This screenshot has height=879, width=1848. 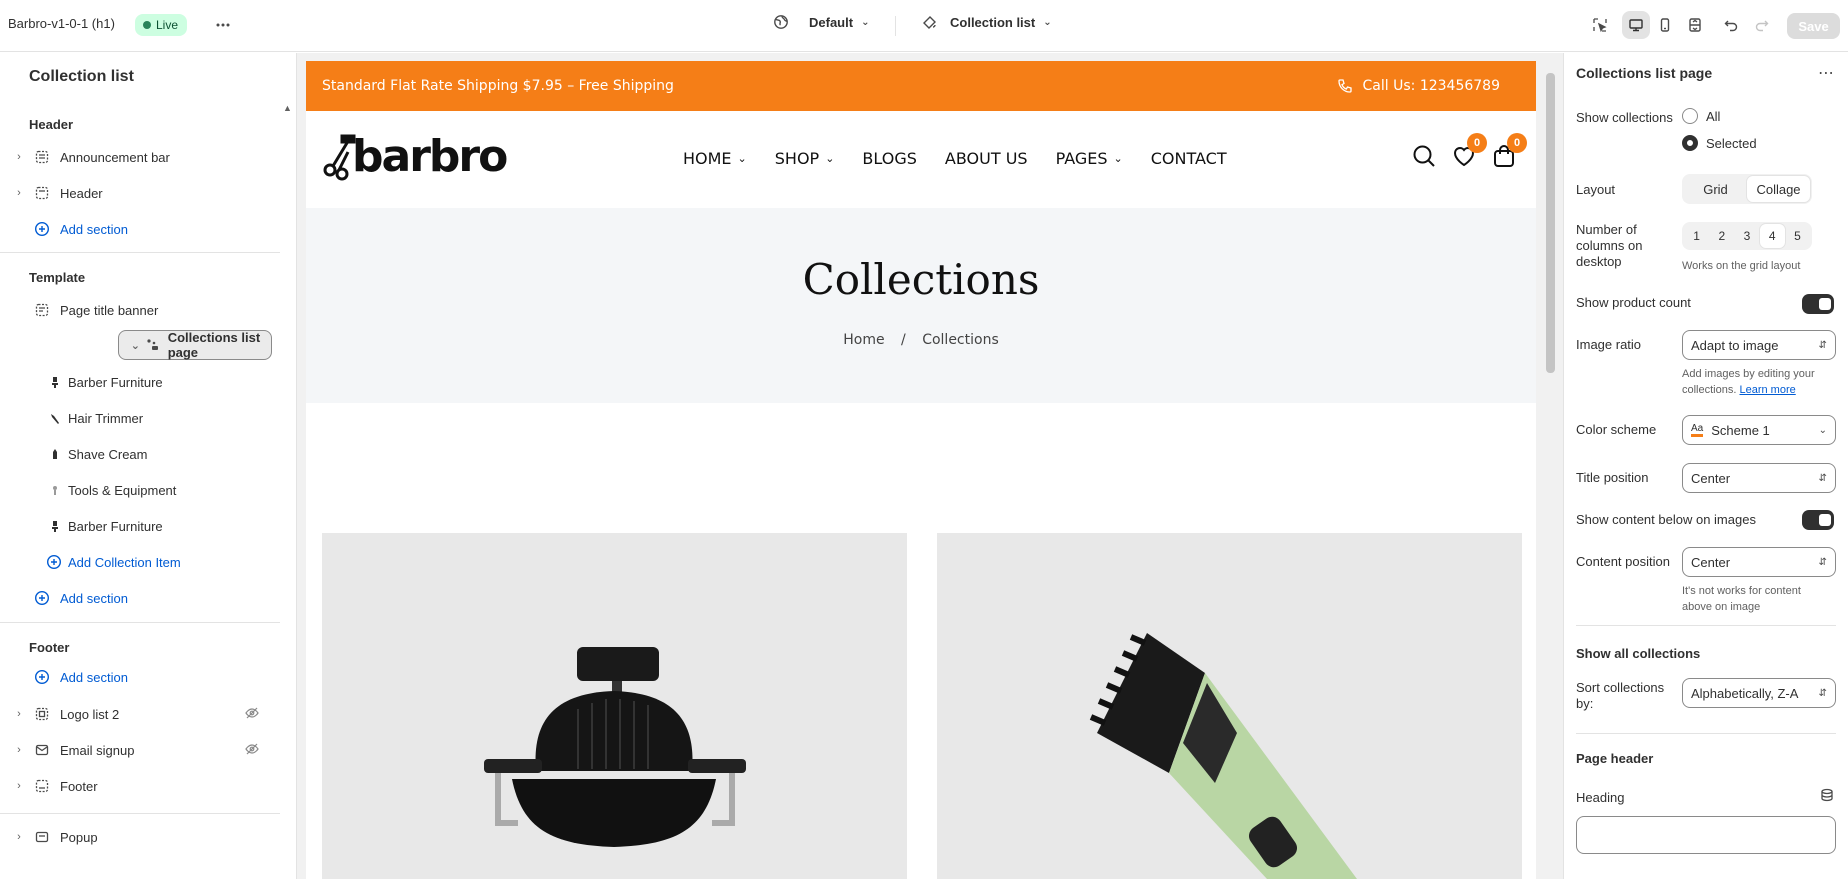 What do you see at coordinates (1701, 116) in the screenshot?
I see `radio-all: All` at bounding box center [1701, 116].